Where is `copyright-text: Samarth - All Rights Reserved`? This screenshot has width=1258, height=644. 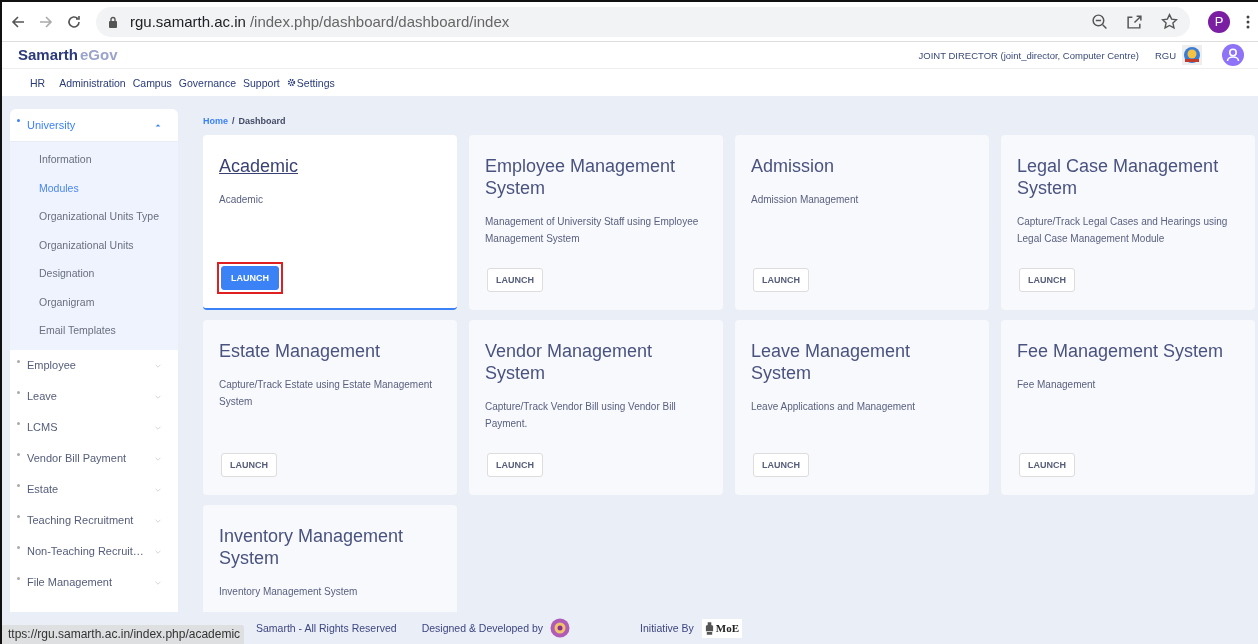 copyright-text: Samarth - All Rights Reserved is located at coordinates (326, 628).